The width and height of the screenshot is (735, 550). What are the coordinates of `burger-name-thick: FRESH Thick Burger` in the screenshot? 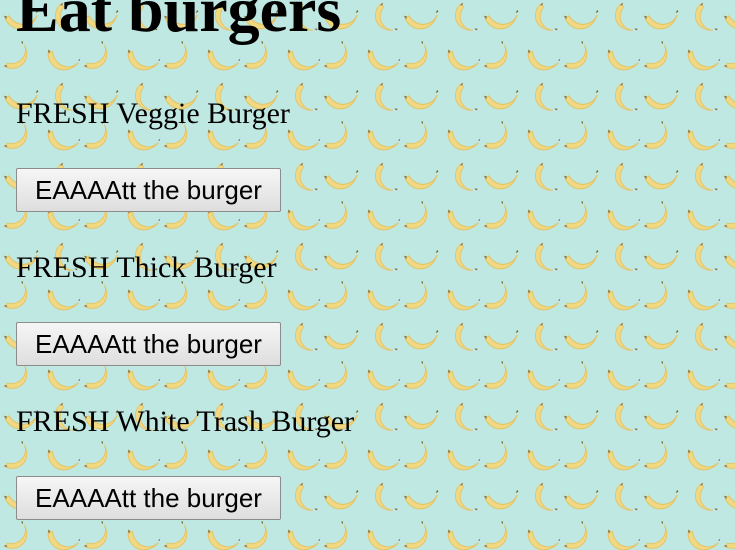 It's located at (146, 267).